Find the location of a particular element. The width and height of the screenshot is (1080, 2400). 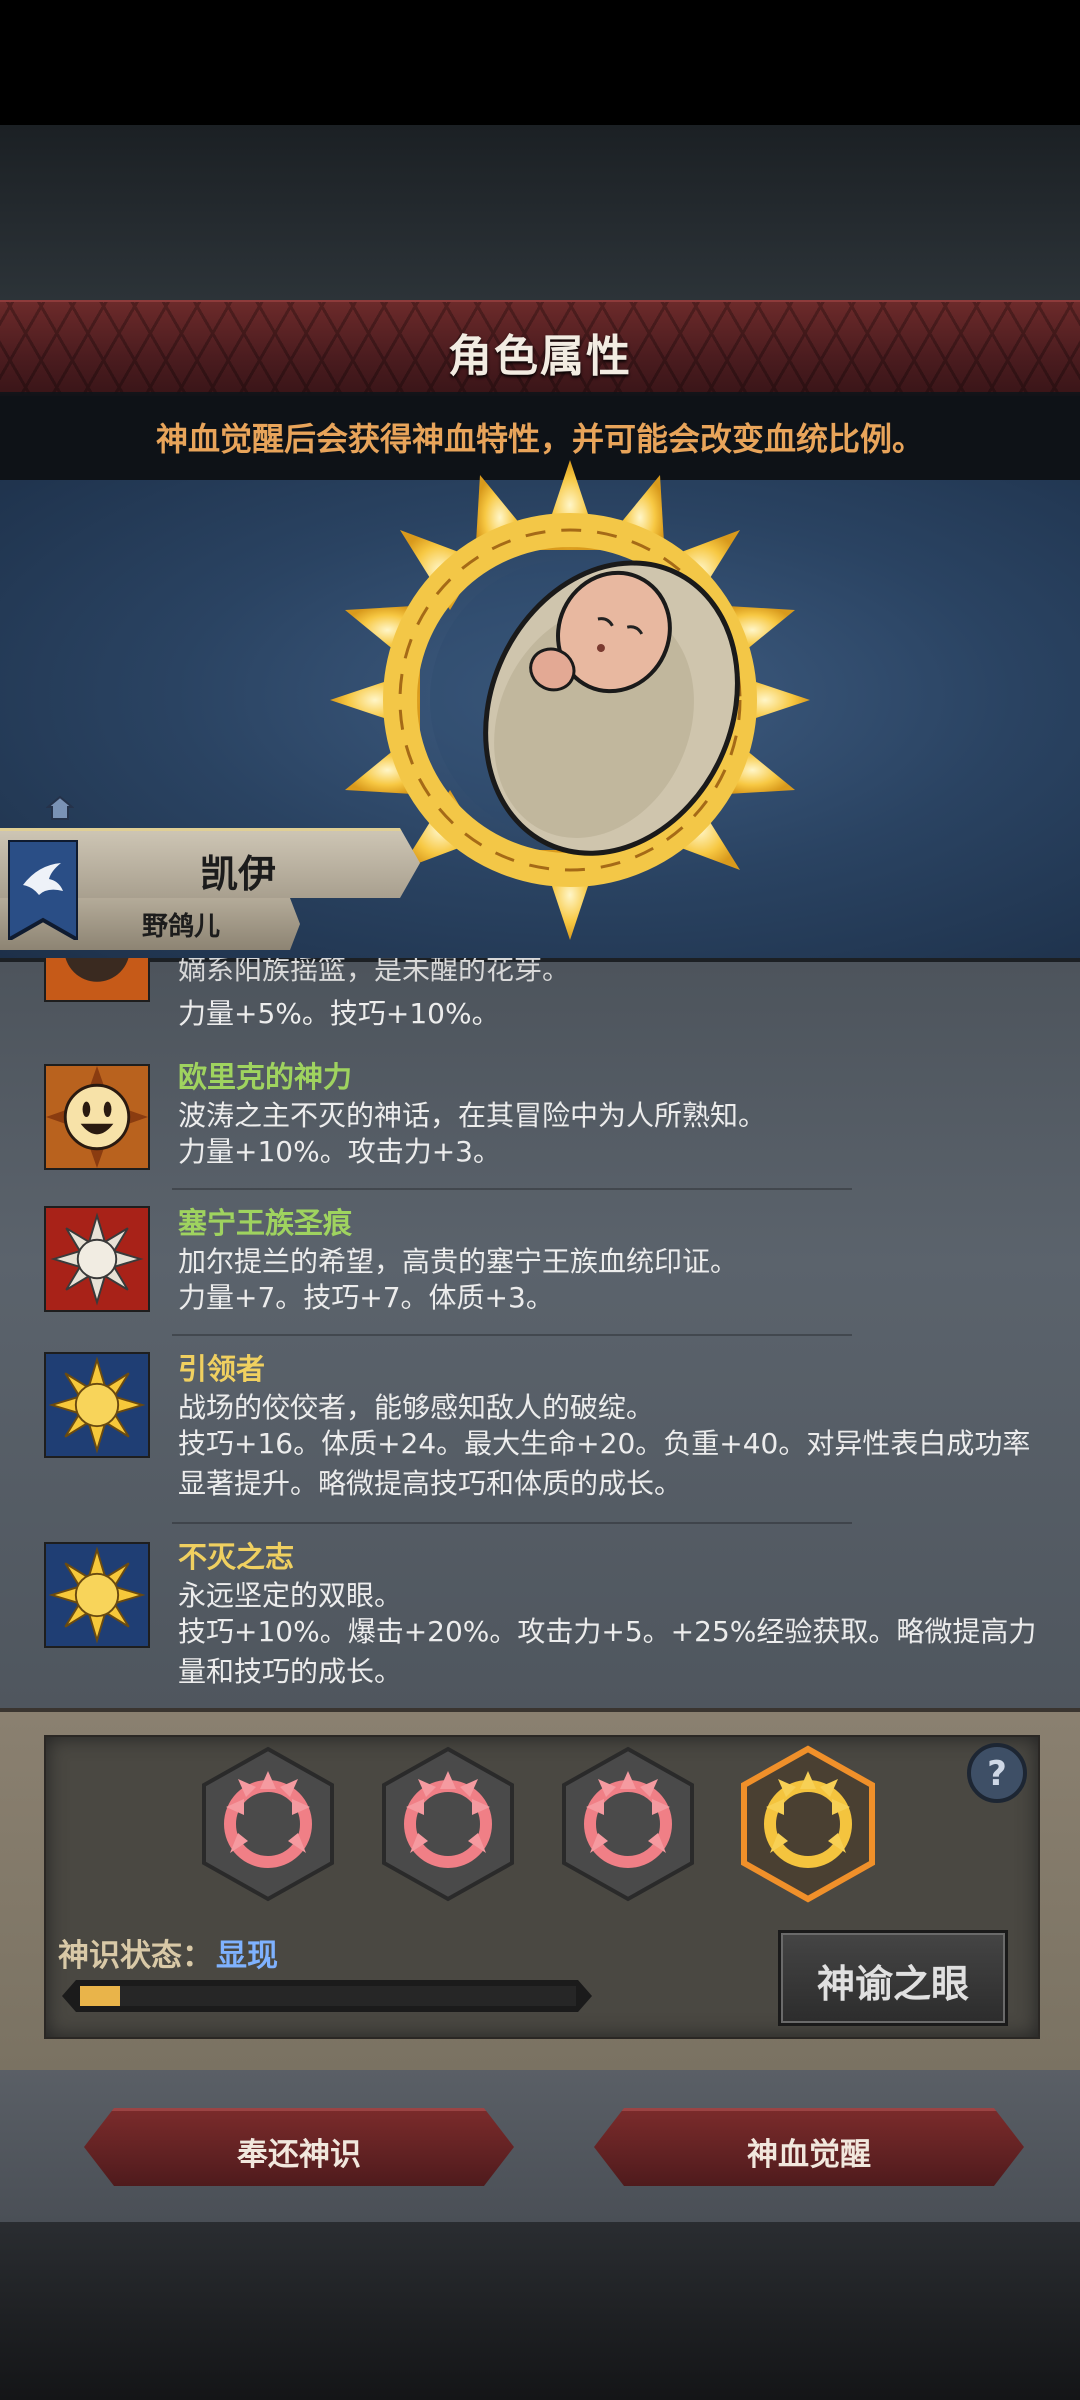

dove-banner-icon is located at coordinates (43, 890).